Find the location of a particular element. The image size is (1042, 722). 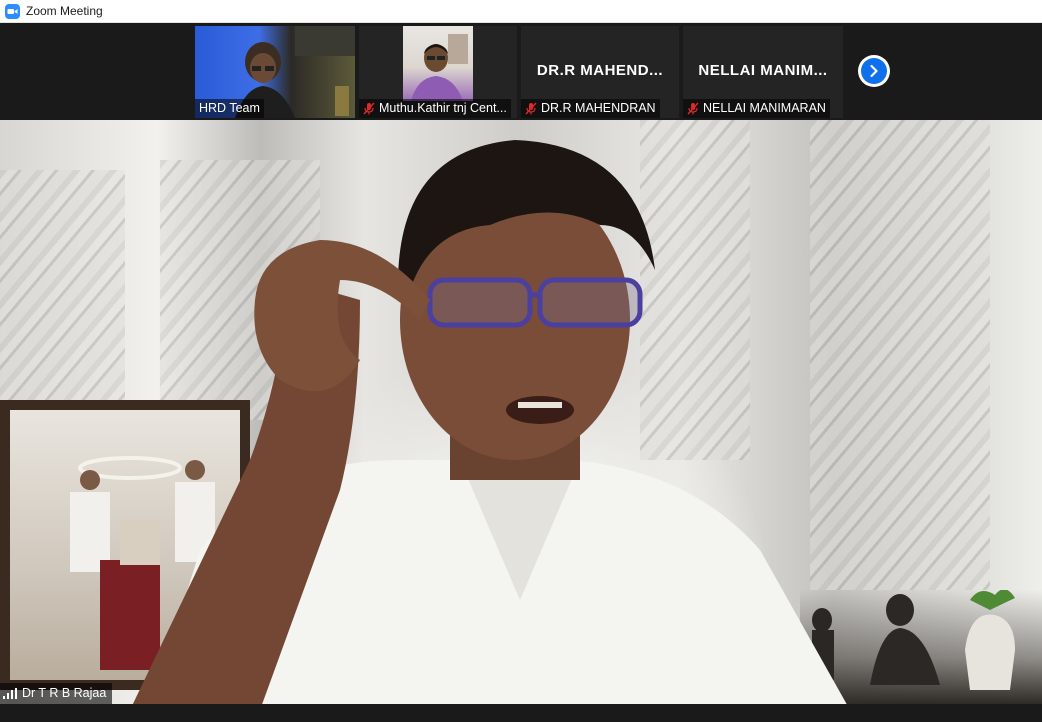

participant-tile-hrd-team: HRD Team is located at coordinates (275, 72).